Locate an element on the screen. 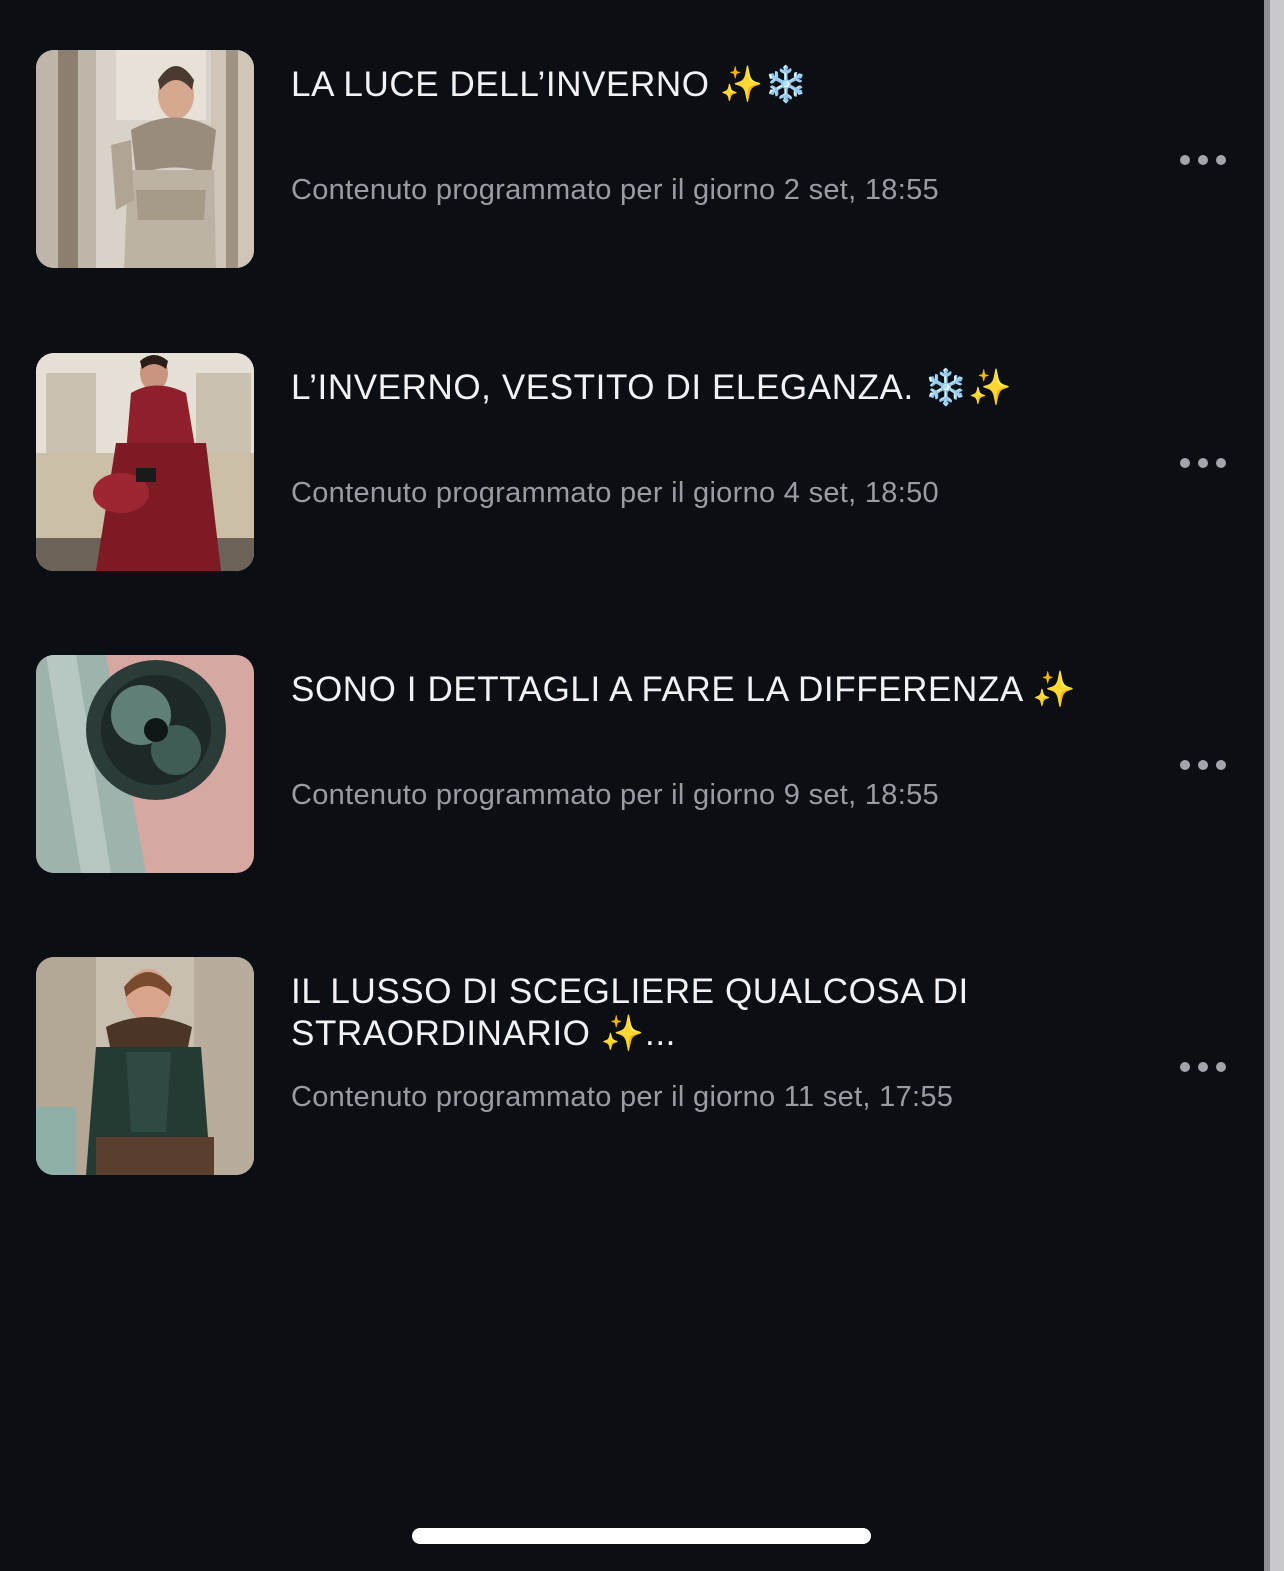 This screenshot has height=1571, width=1284. photo-woman-burgundy-coat is located at coordinates (145, 462).